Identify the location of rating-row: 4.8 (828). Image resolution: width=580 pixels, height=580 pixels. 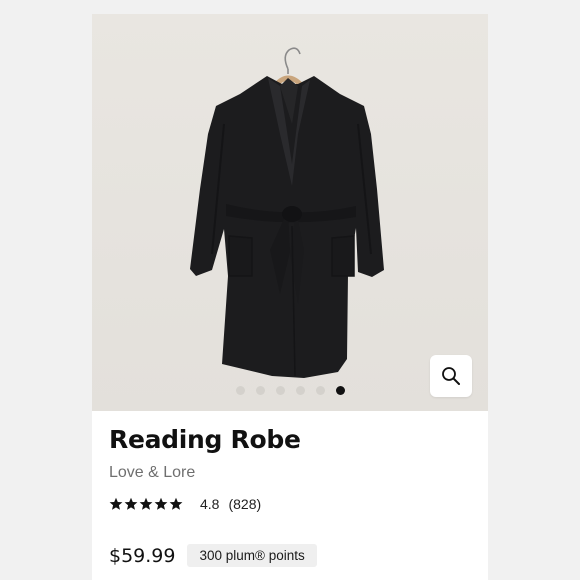
(290, 504).